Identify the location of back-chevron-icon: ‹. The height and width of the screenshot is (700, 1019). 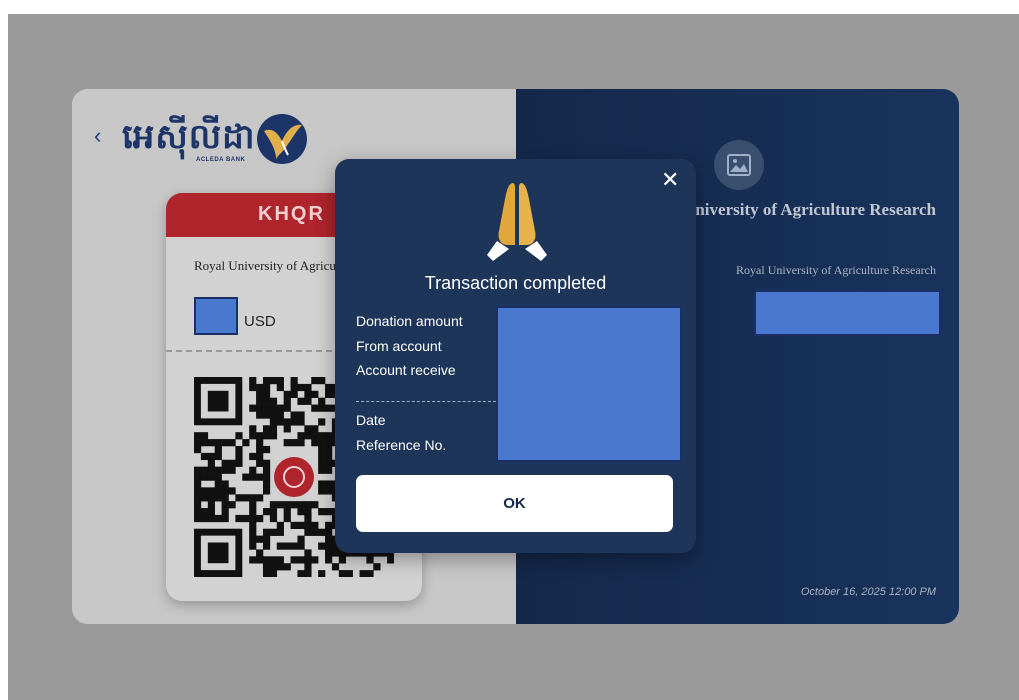
(97, 136).